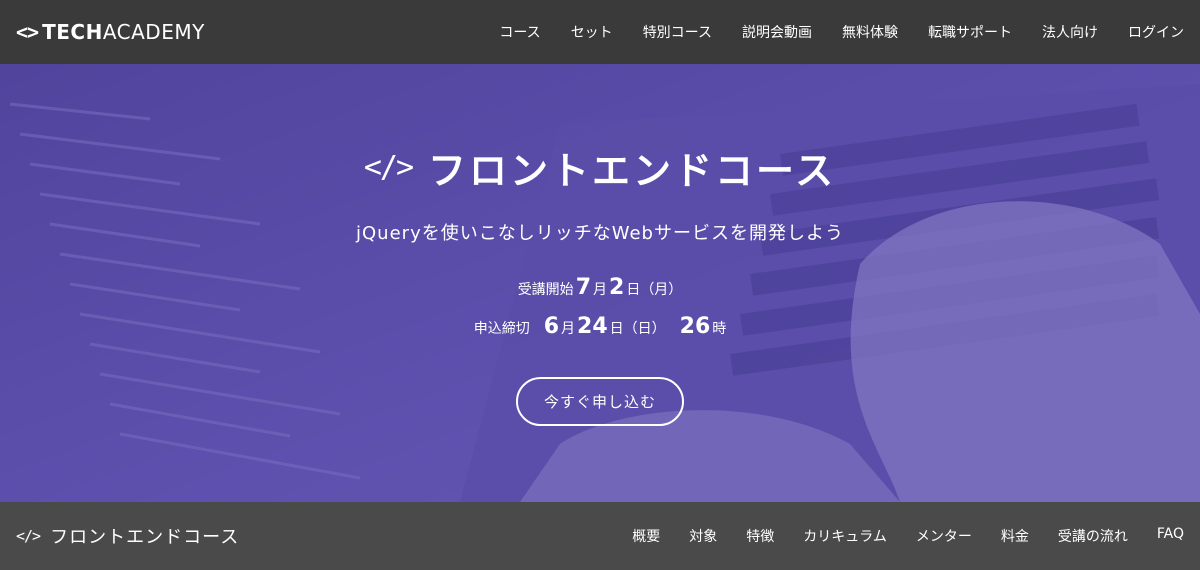 Image resolution: width=1200 pixels, height=570 pixels. Describe the element at coordinates (970, 32) in the screenshot. I see `nav-career-support: 転職サポート` at that location.